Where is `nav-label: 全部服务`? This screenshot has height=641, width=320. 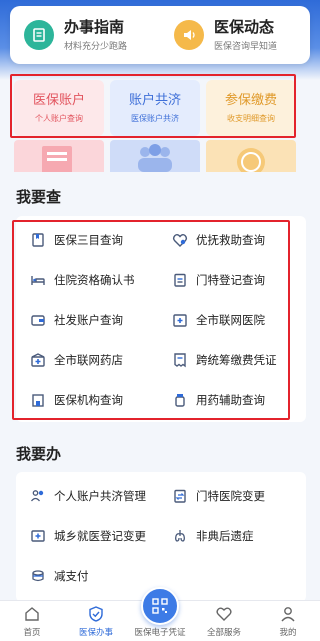 nav-label: 全部服务 is located at coordinates (223, 633).